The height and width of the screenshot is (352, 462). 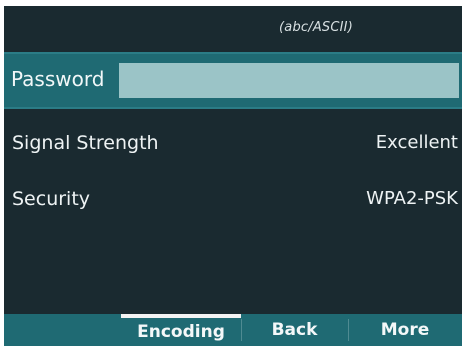 I want to click on signal-strength-value: Excellent, so click(x=416, y=142).